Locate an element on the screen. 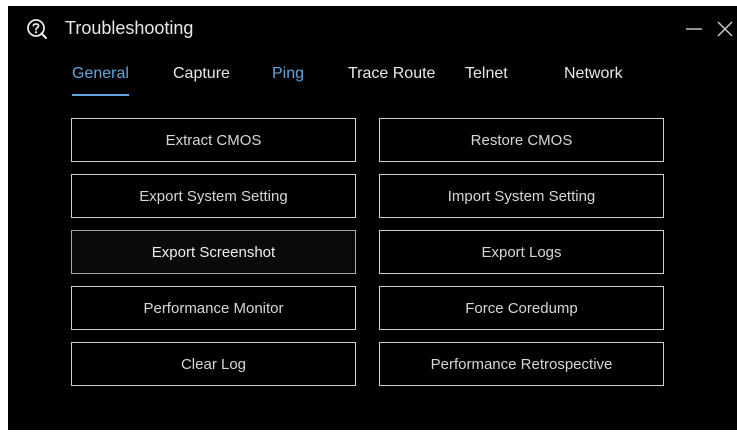 The width and height of the screenshot is (737, 436). minimize-icon is located at coordinates (694, 29).